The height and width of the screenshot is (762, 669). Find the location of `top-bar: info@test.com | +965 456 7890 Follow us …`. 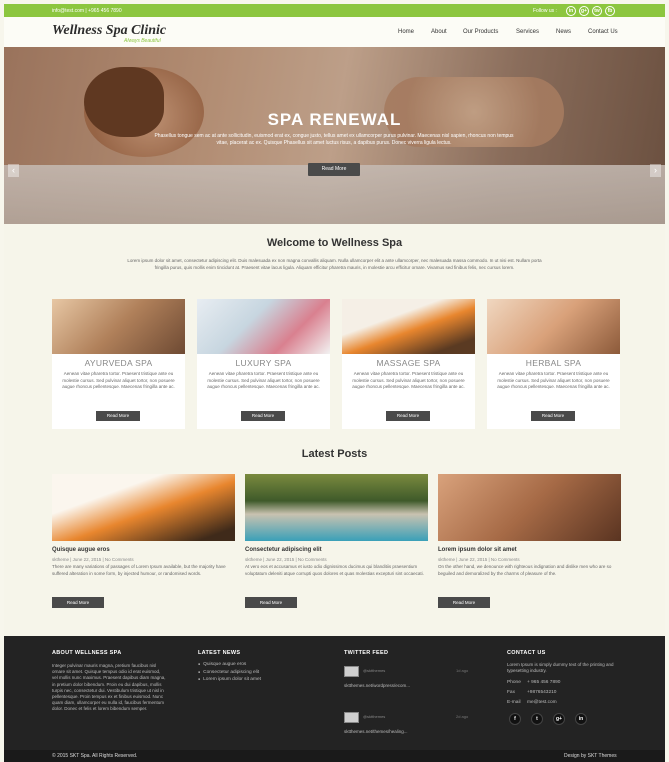

top-bar: info@test.com | +965 456 7890 Follow us … is located at coordinates (334, 10).